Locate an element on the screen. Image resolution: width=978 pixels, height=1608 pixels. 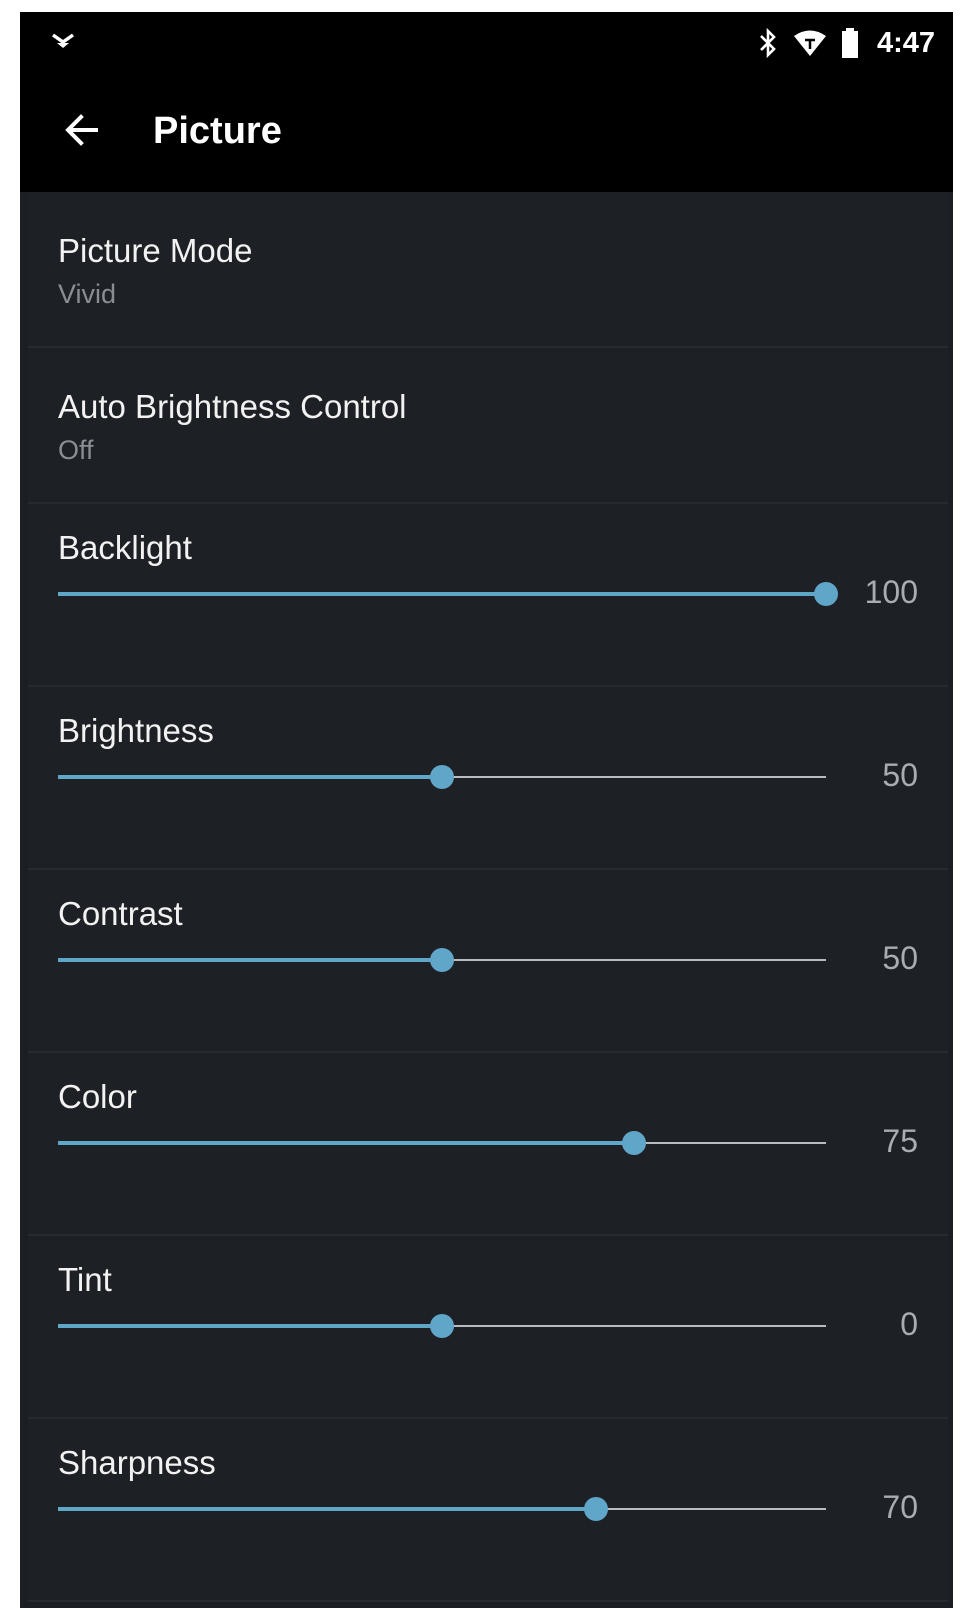
auto-brightness-value: Off is located at coordinates (76, 450).